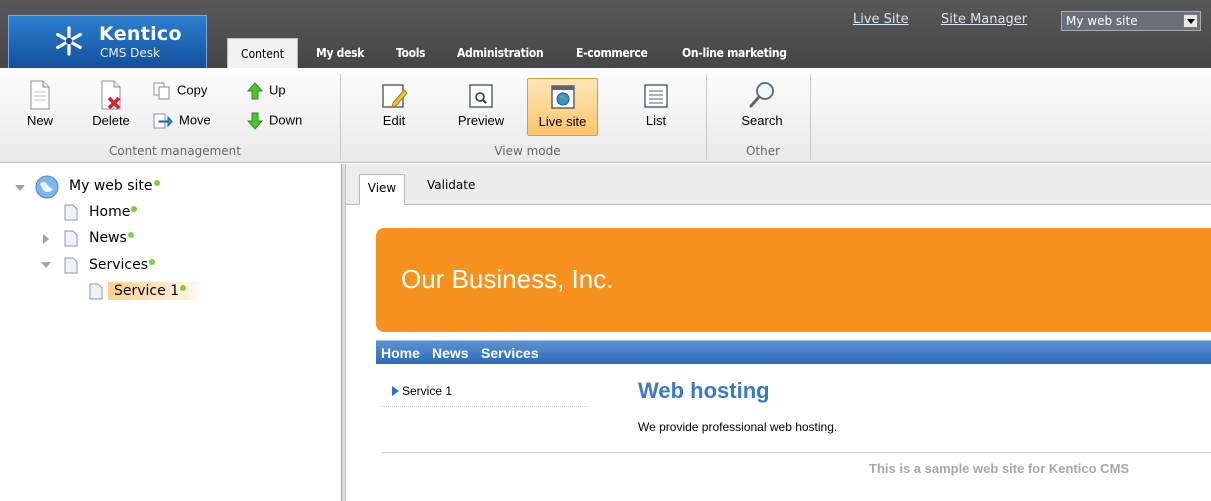 This screenshot has width=1211, height=501. I want to click on list-icon, so click(656, 96).